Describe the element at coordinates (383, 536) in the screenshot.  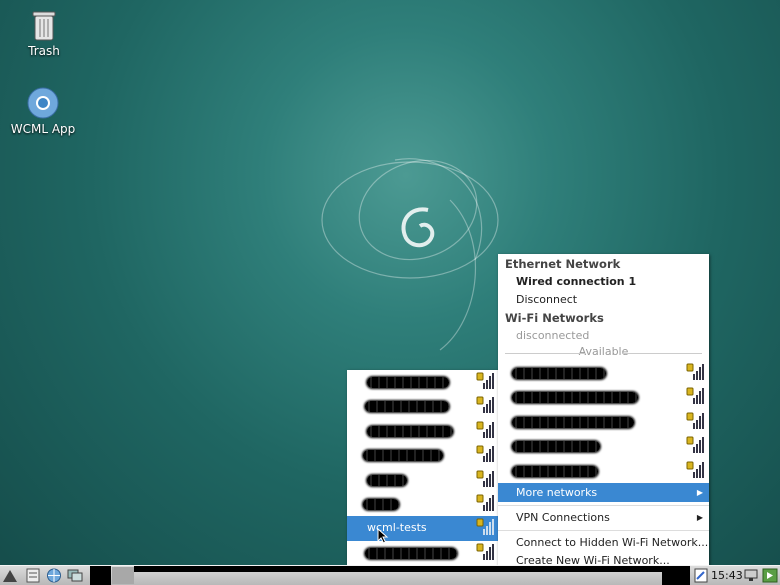
I see `mouse-cursor-icon` at that location.